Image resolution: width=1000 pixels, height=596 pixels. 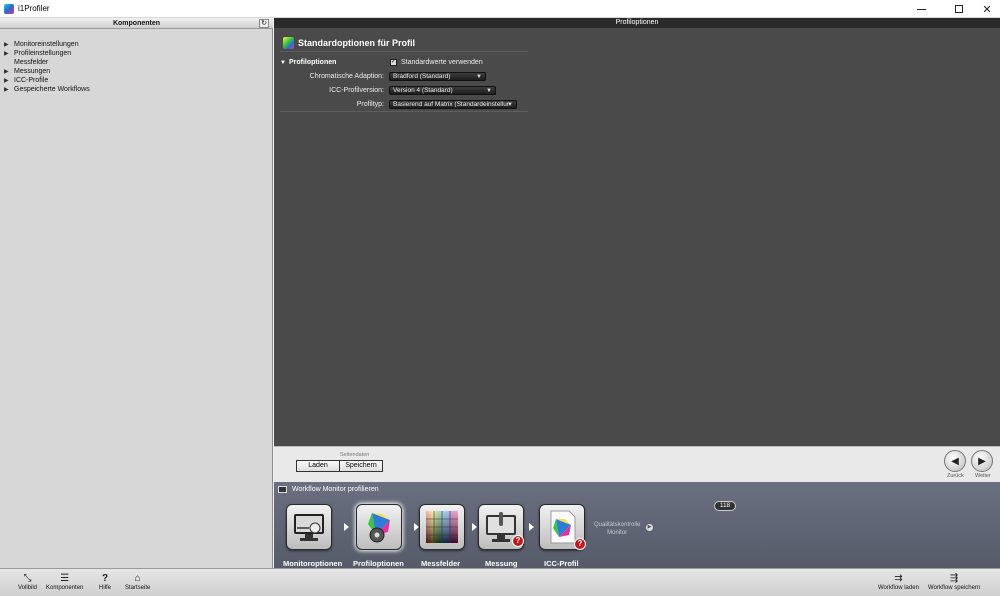 What do you see at coordinates (442, 62) in the screenshot?
I see `use-defaults-label: Standardwerte verwenden` at bounding box center [442, 62].